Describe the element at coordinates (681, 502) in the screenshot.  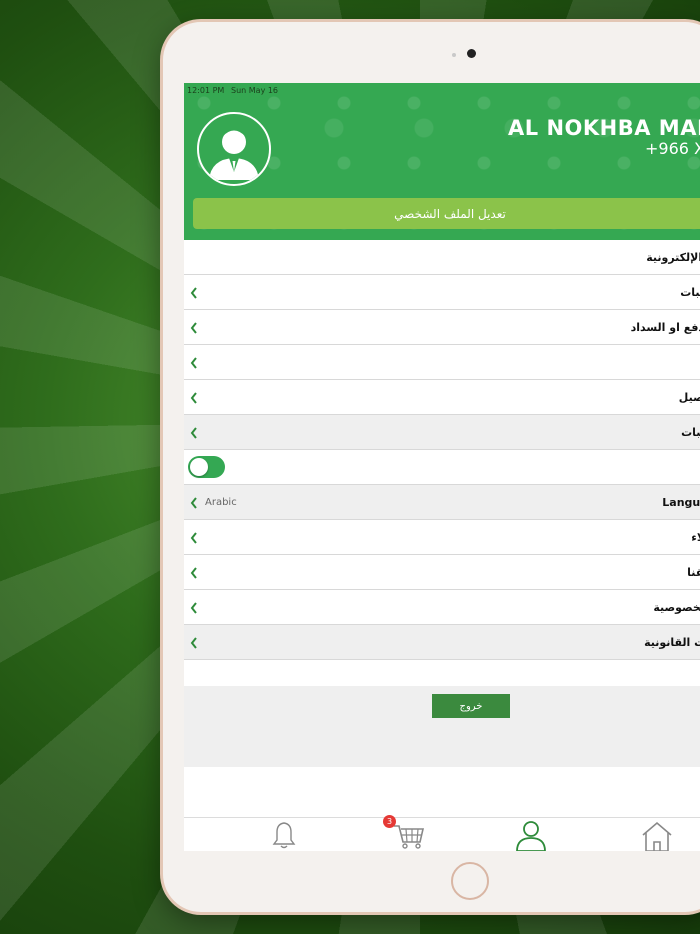
I see `menu-row-label: Language` at that location.